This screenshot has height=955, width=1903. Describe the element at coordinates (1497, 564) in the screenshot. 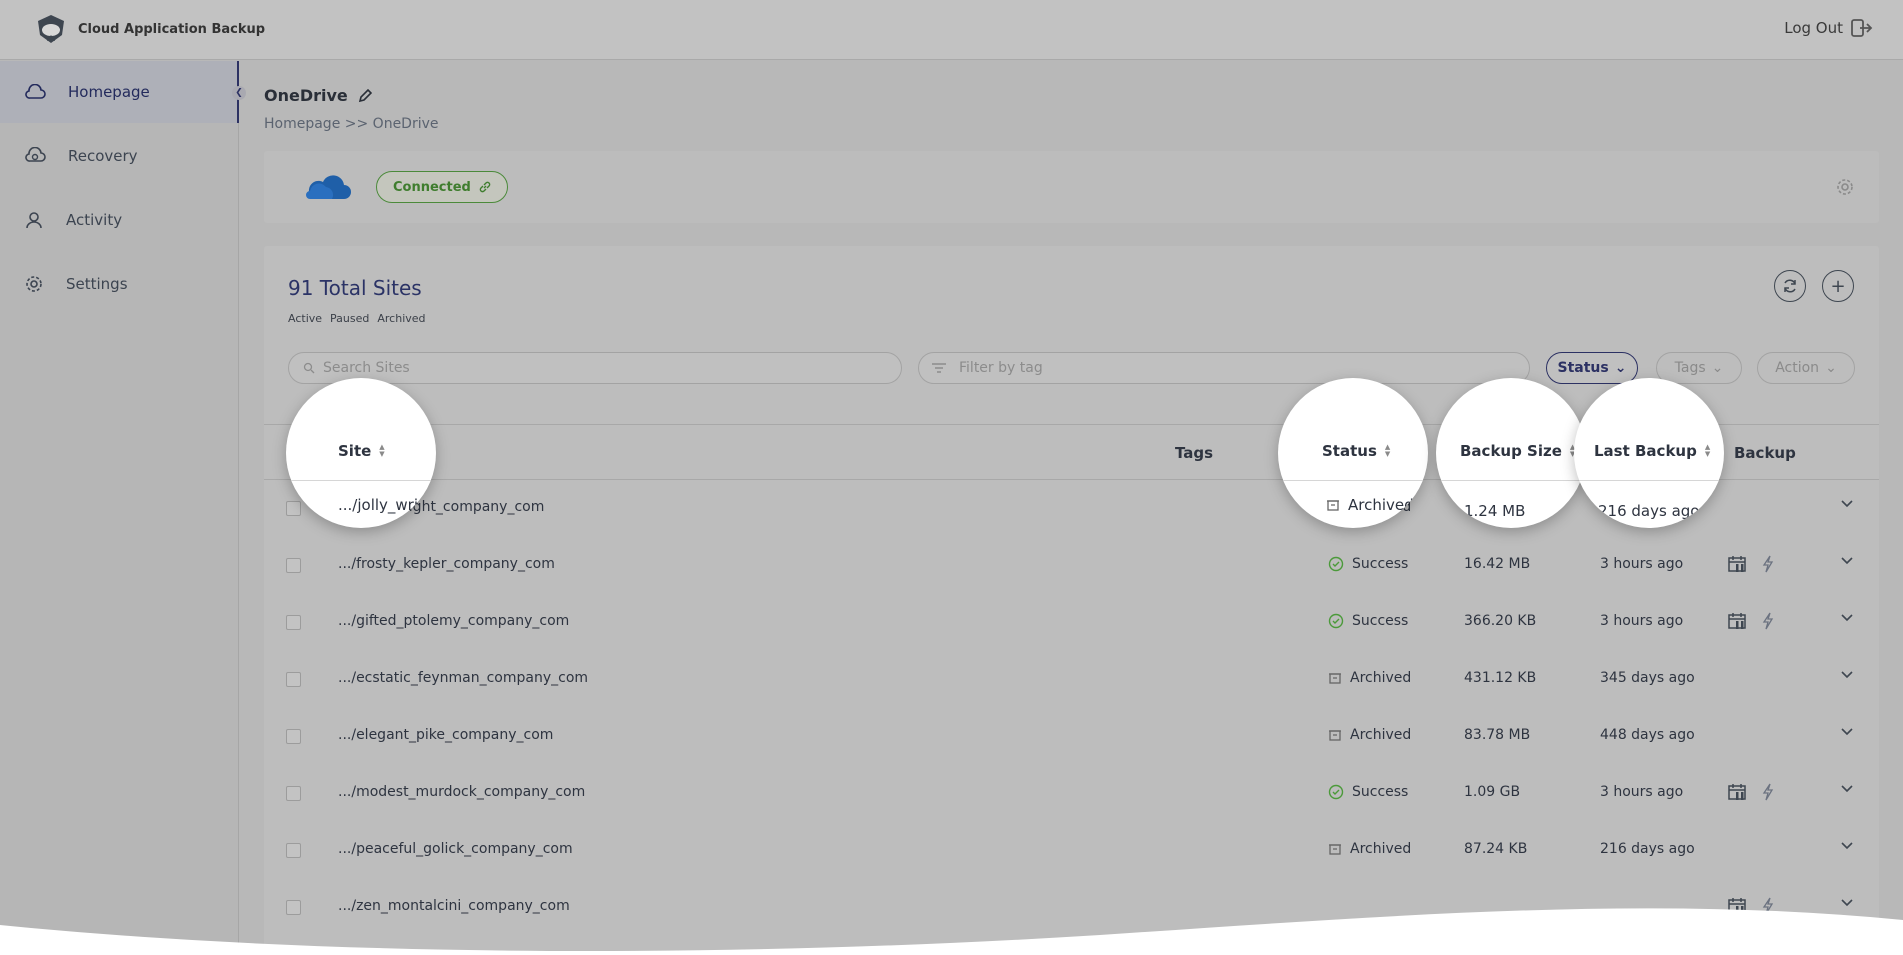

I see `backup-size: 16.42 MB` at that location.